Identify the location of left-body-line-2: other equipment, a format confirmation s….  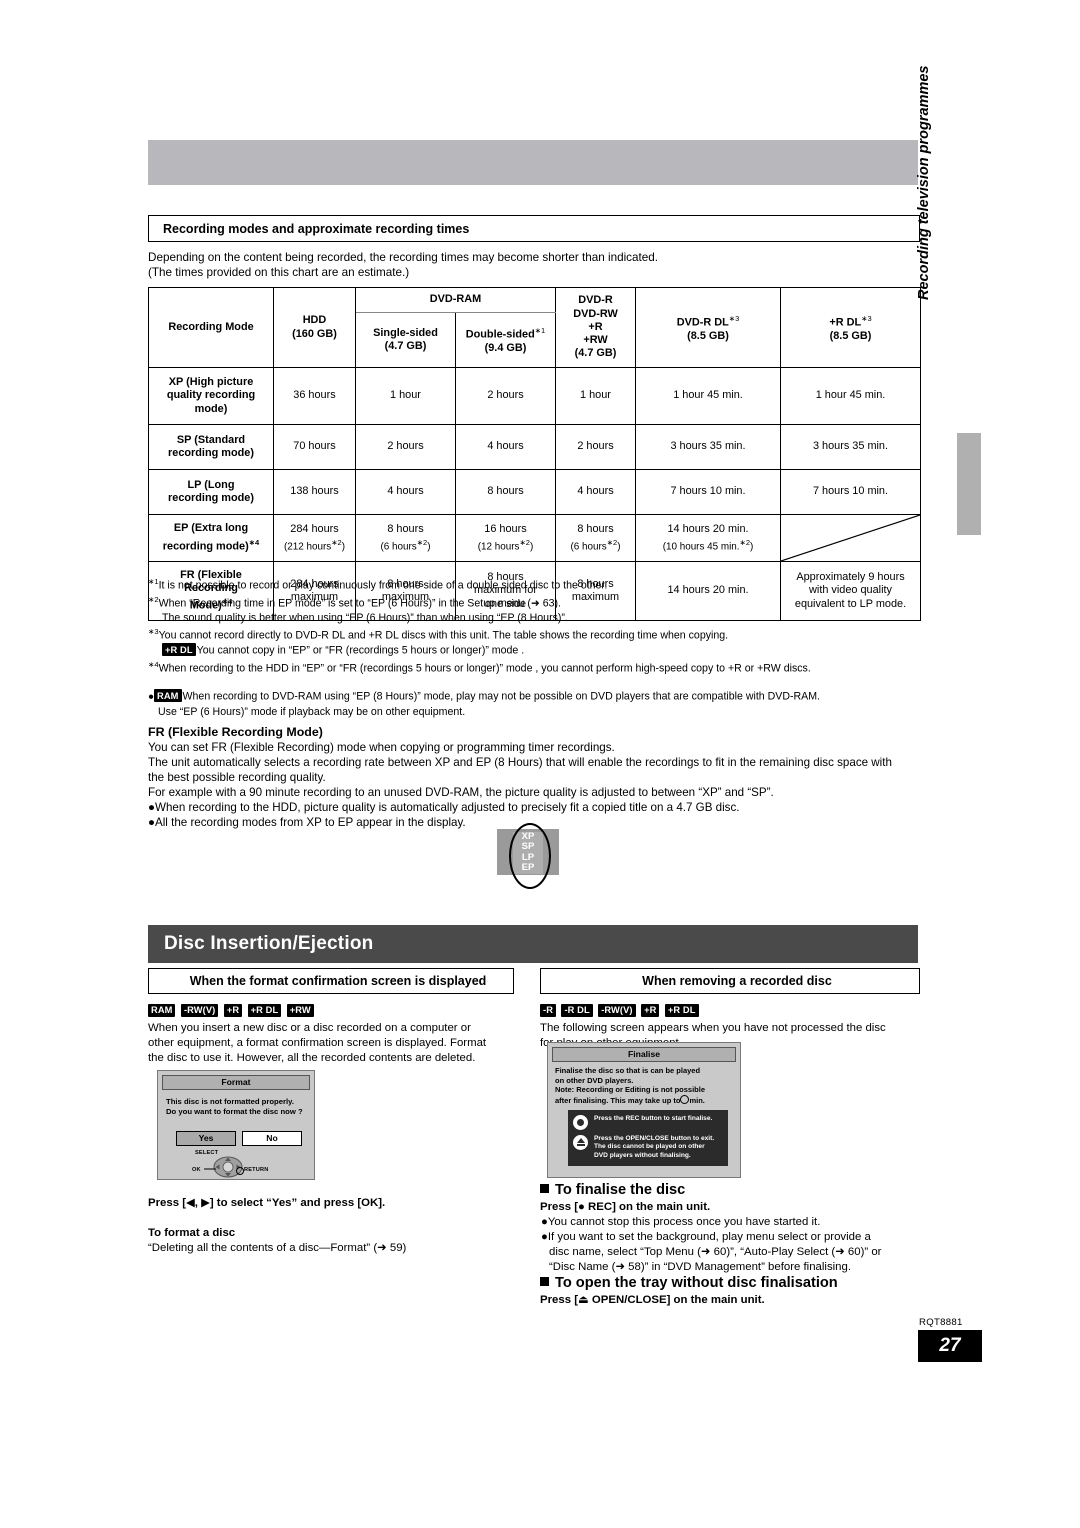
(317, 1043).